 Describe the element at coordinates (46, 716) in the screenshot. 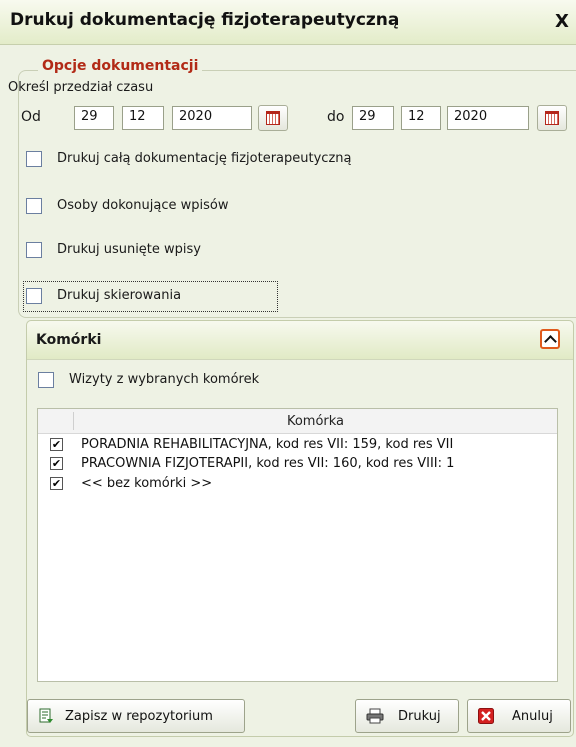

I see `save-document-icon` at that location.